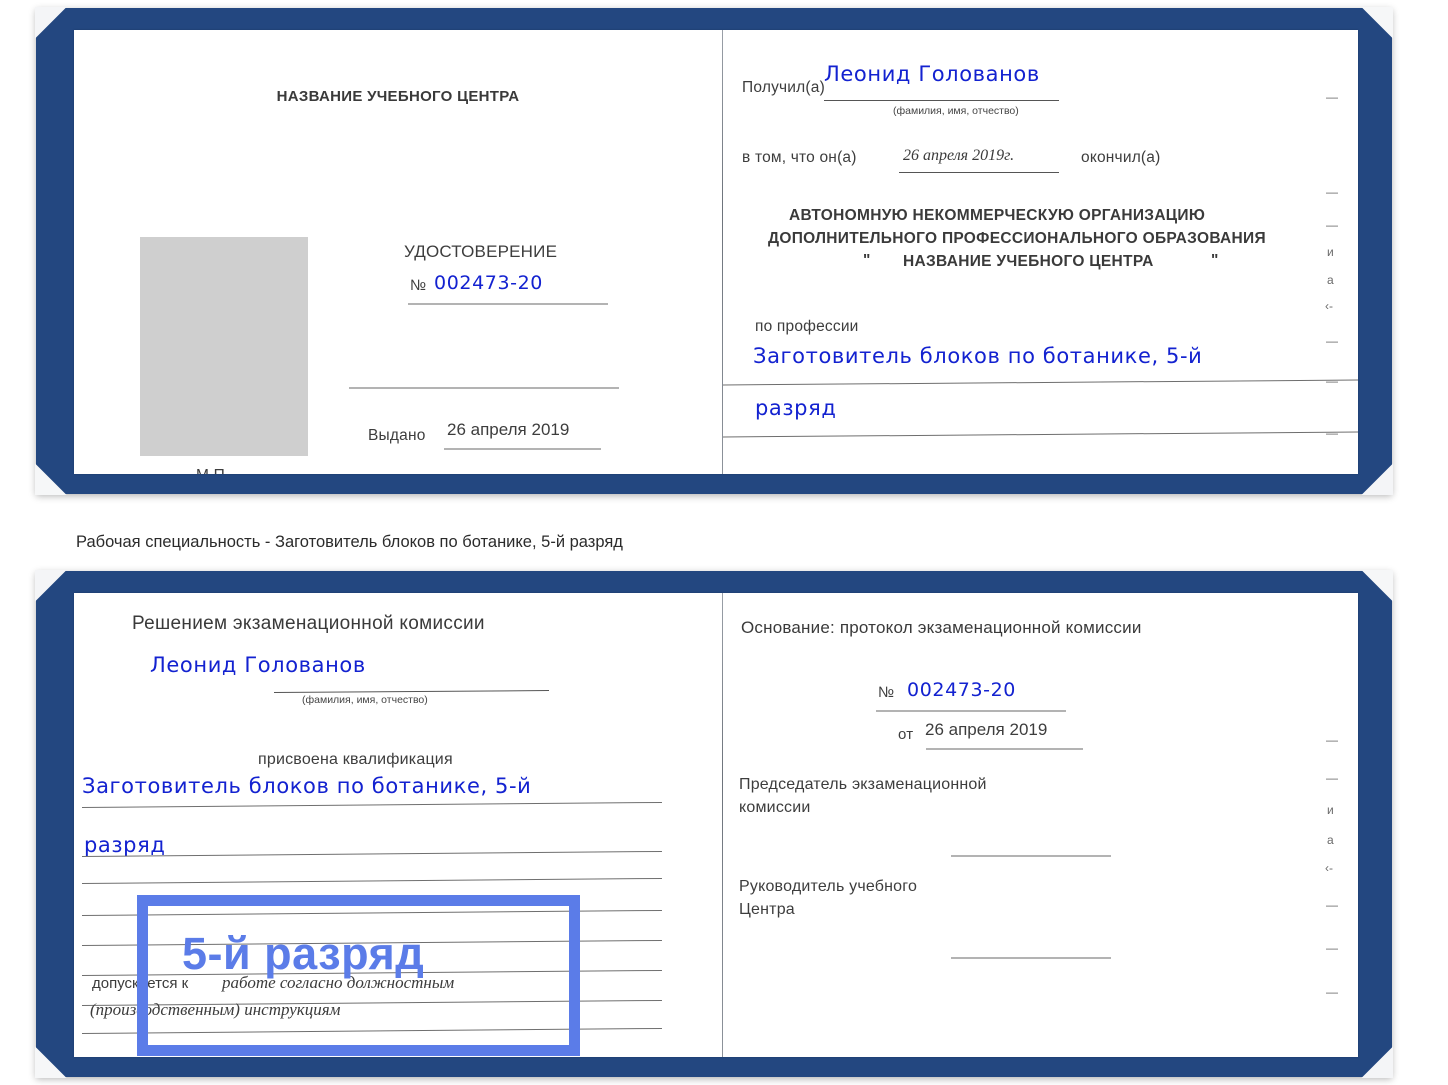 The width and height of the screenshot is (1448, 1085). I want to click on in-that-rule, so click(979, 172).